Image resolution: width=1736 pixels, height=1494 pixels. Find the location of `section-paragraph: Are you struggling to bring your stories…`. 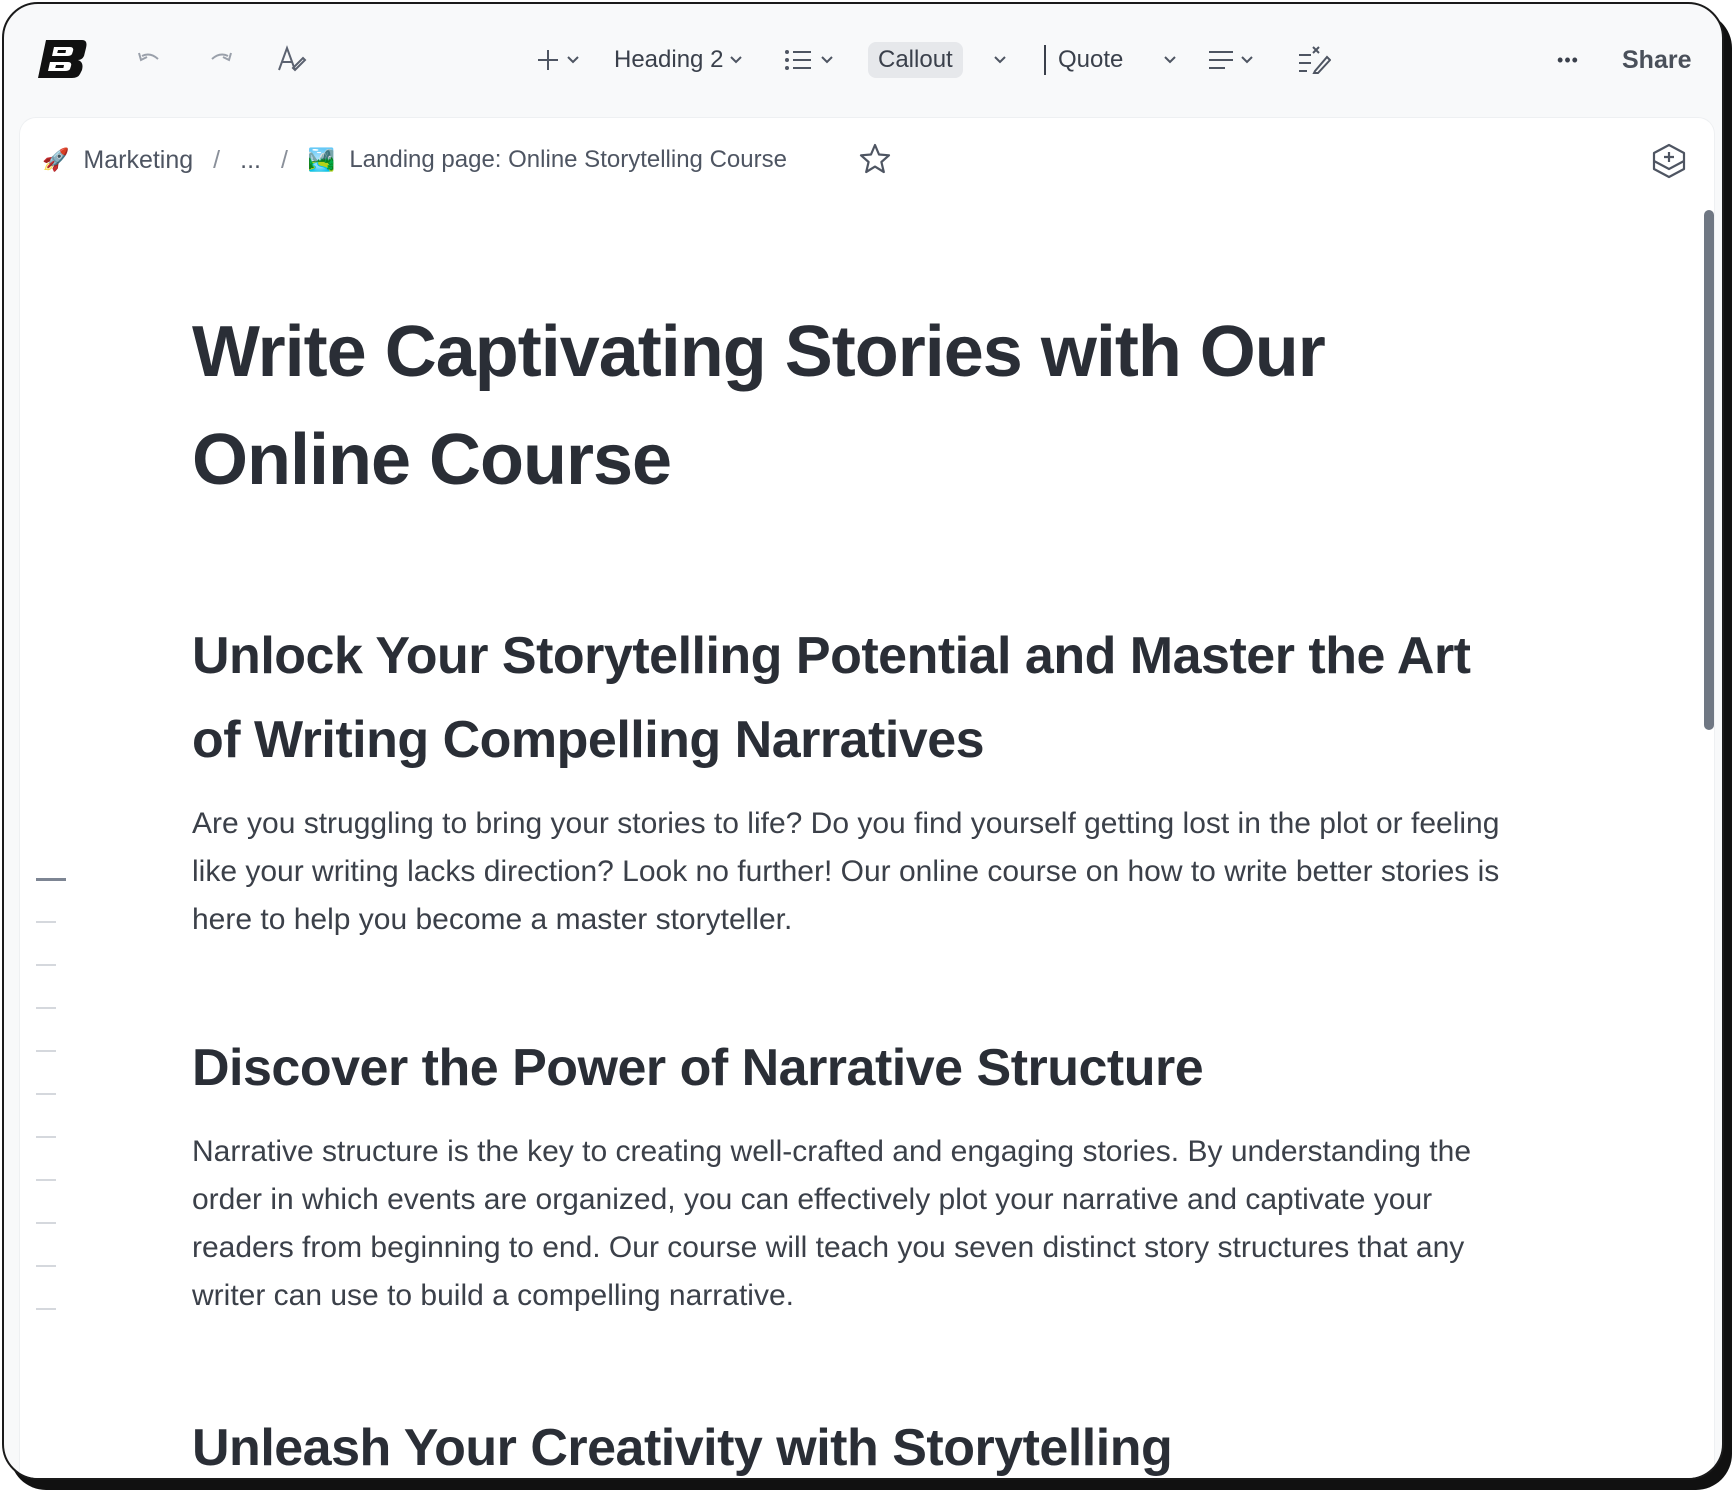

section-paragraph: Are you struggling to bring your stories… is located at coordinates (862, 872).